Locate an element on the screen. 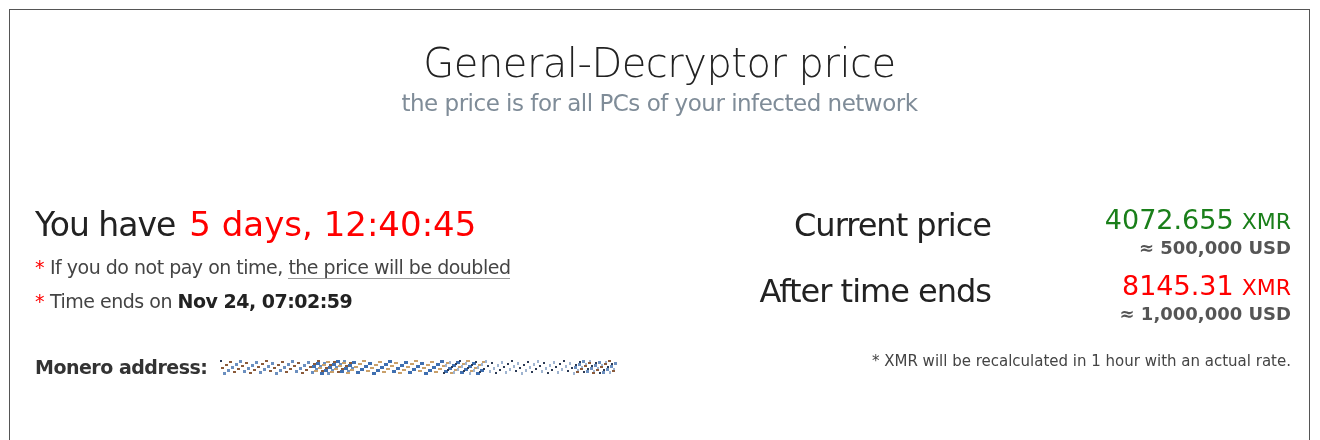  footnote: * XMR will be recalculated in 1 hour with an actual rate. is located at coordinates (1081, 361).